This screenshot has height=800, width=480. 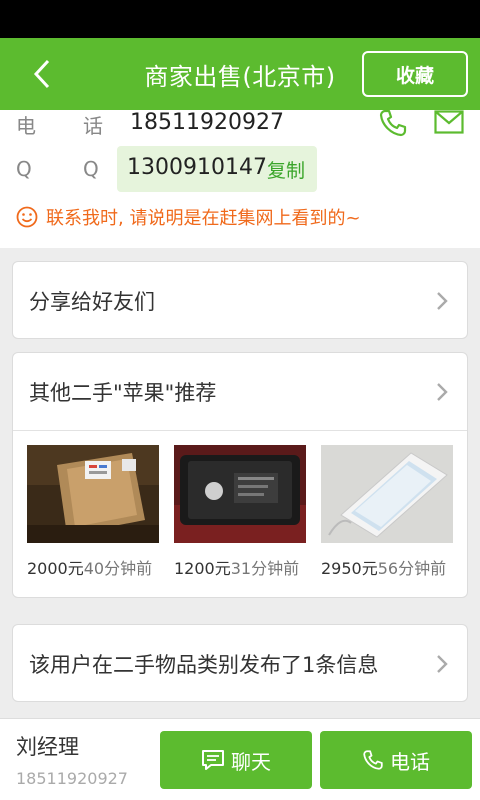 What do you see at coordinates (26, 126) in the screenshot?
I see `phone-label-1: 电` at bounding box center [26, 126].